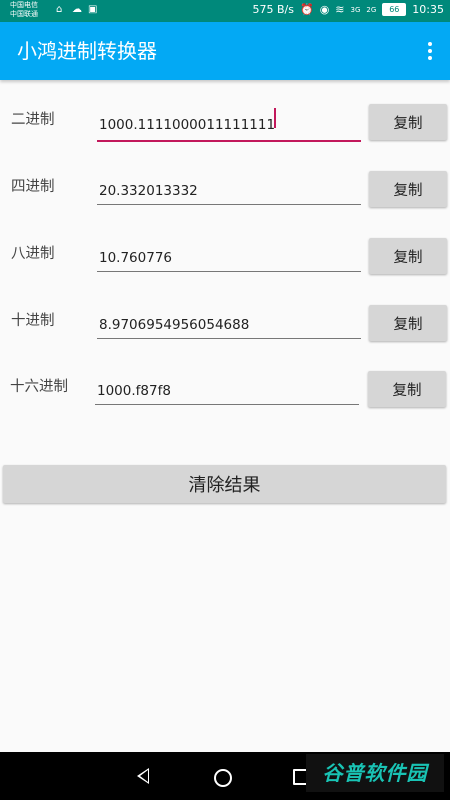  What do you see at coordinates (430, 51) in the screenshot?
I see `more-options-icon` at bounding box center [430, 51].